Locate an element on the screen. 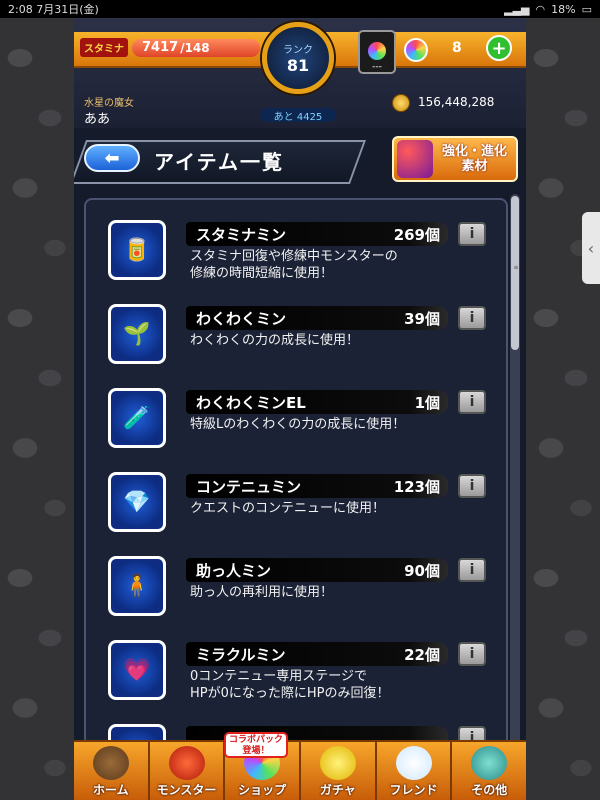  battery-icon: ▭ is located at coordinates (586, 9).